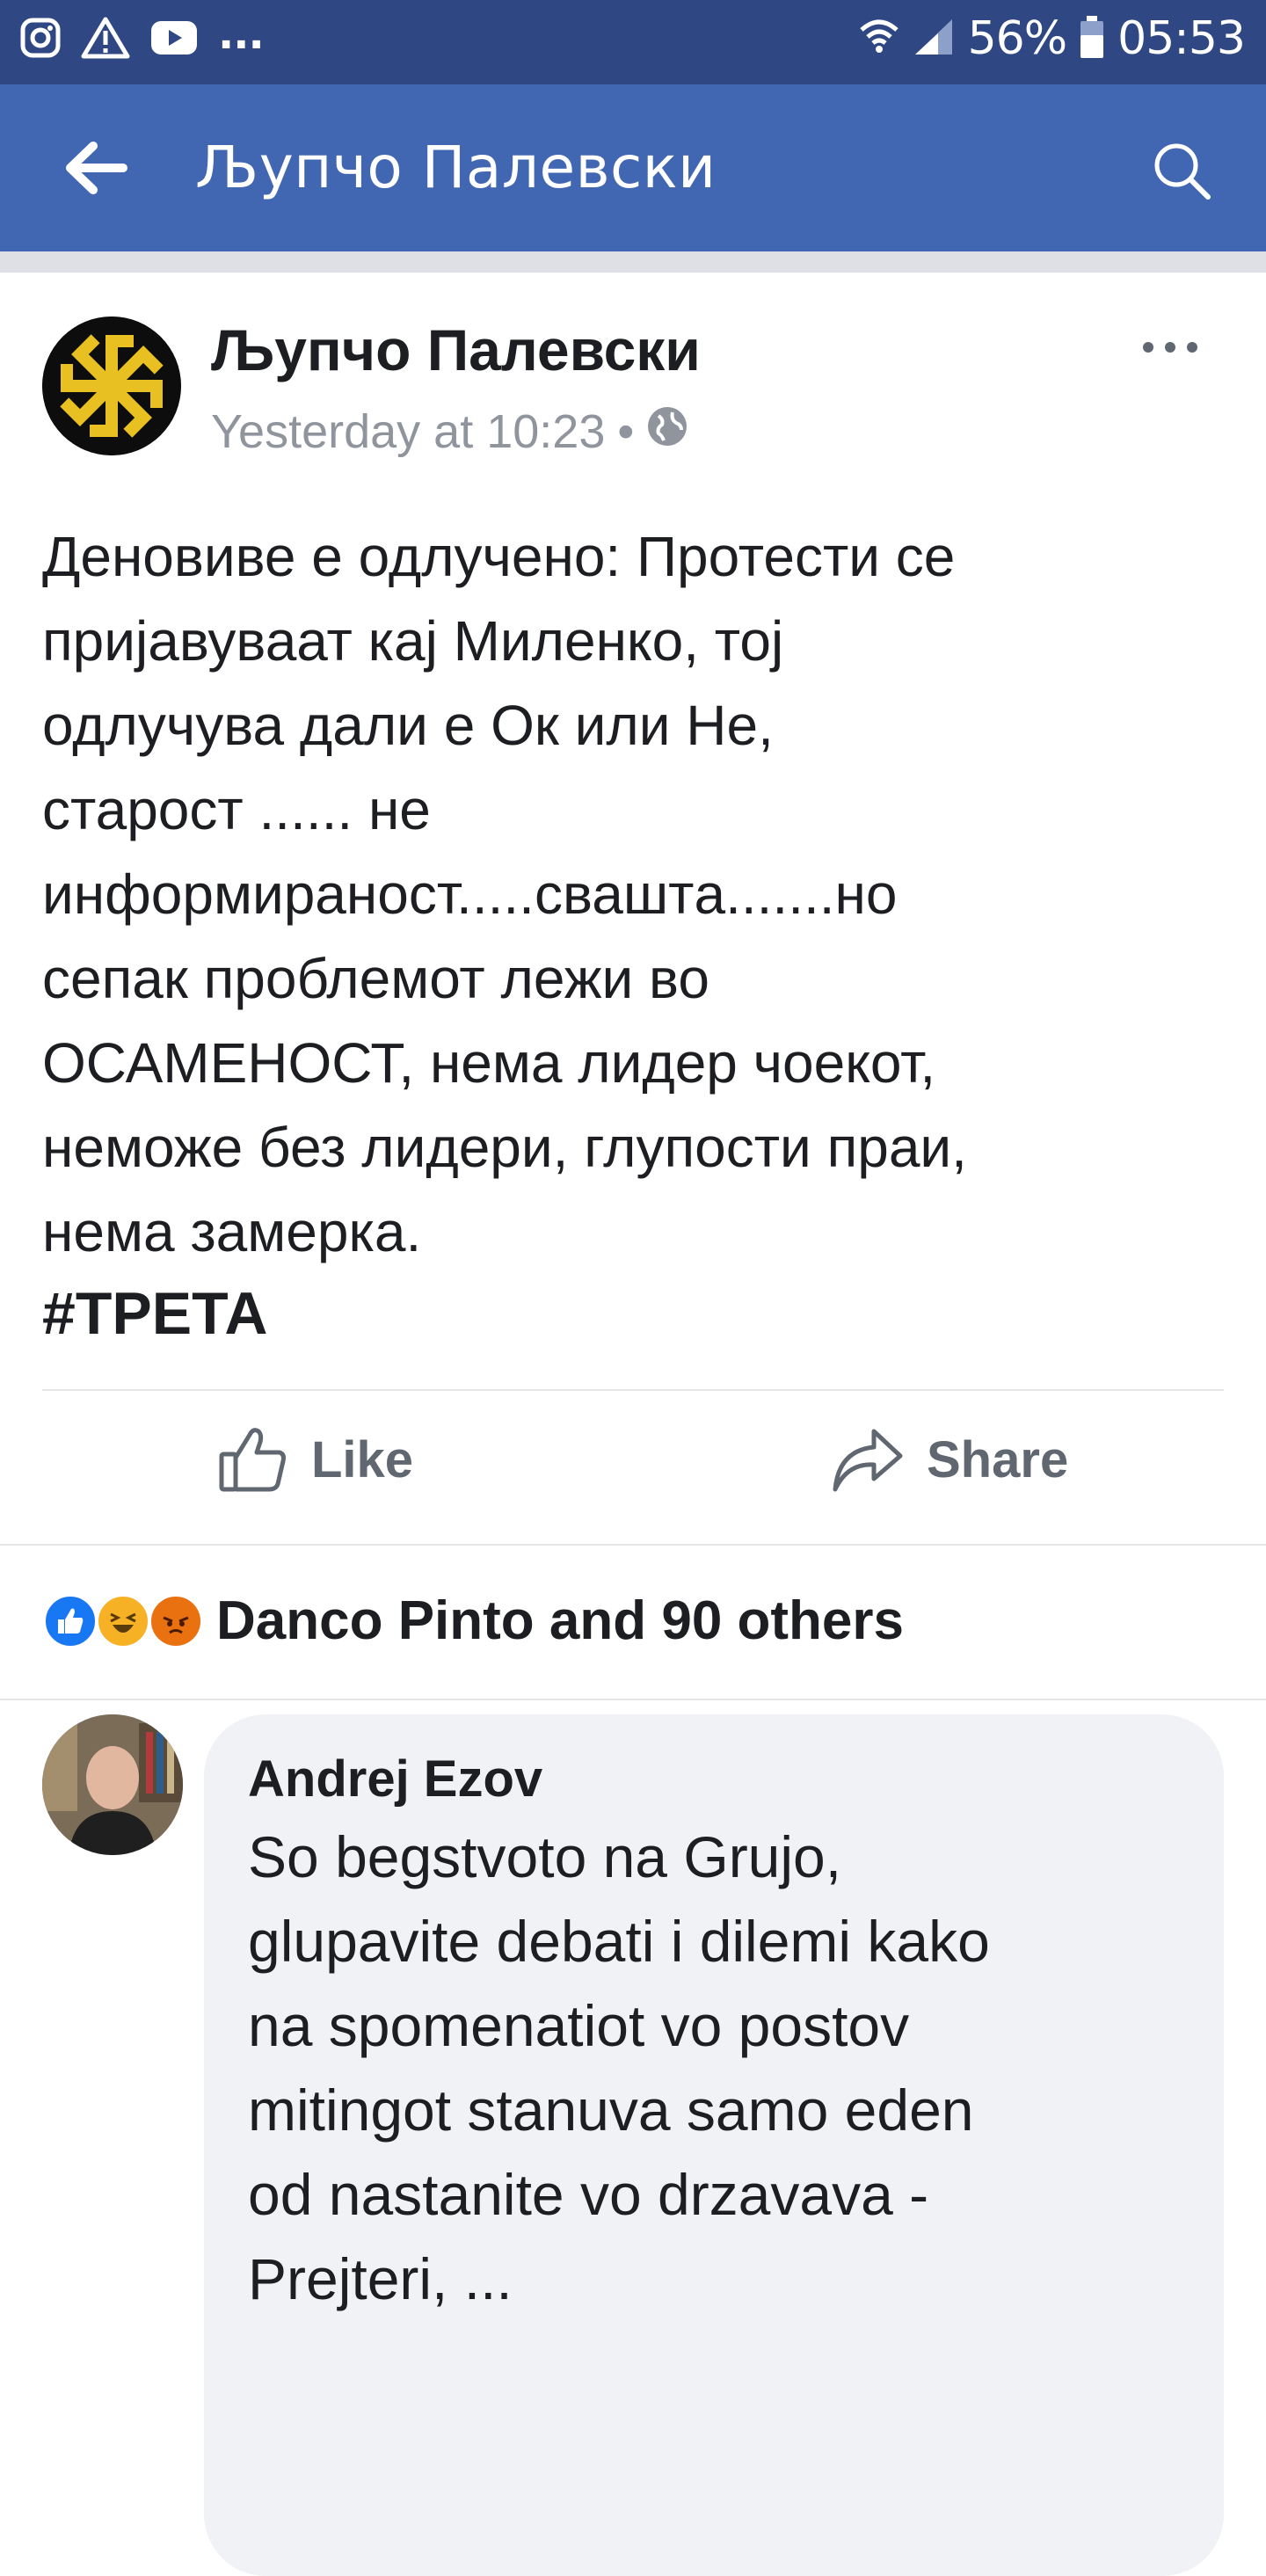  I want to click on globe-icon, so click(667, 431).